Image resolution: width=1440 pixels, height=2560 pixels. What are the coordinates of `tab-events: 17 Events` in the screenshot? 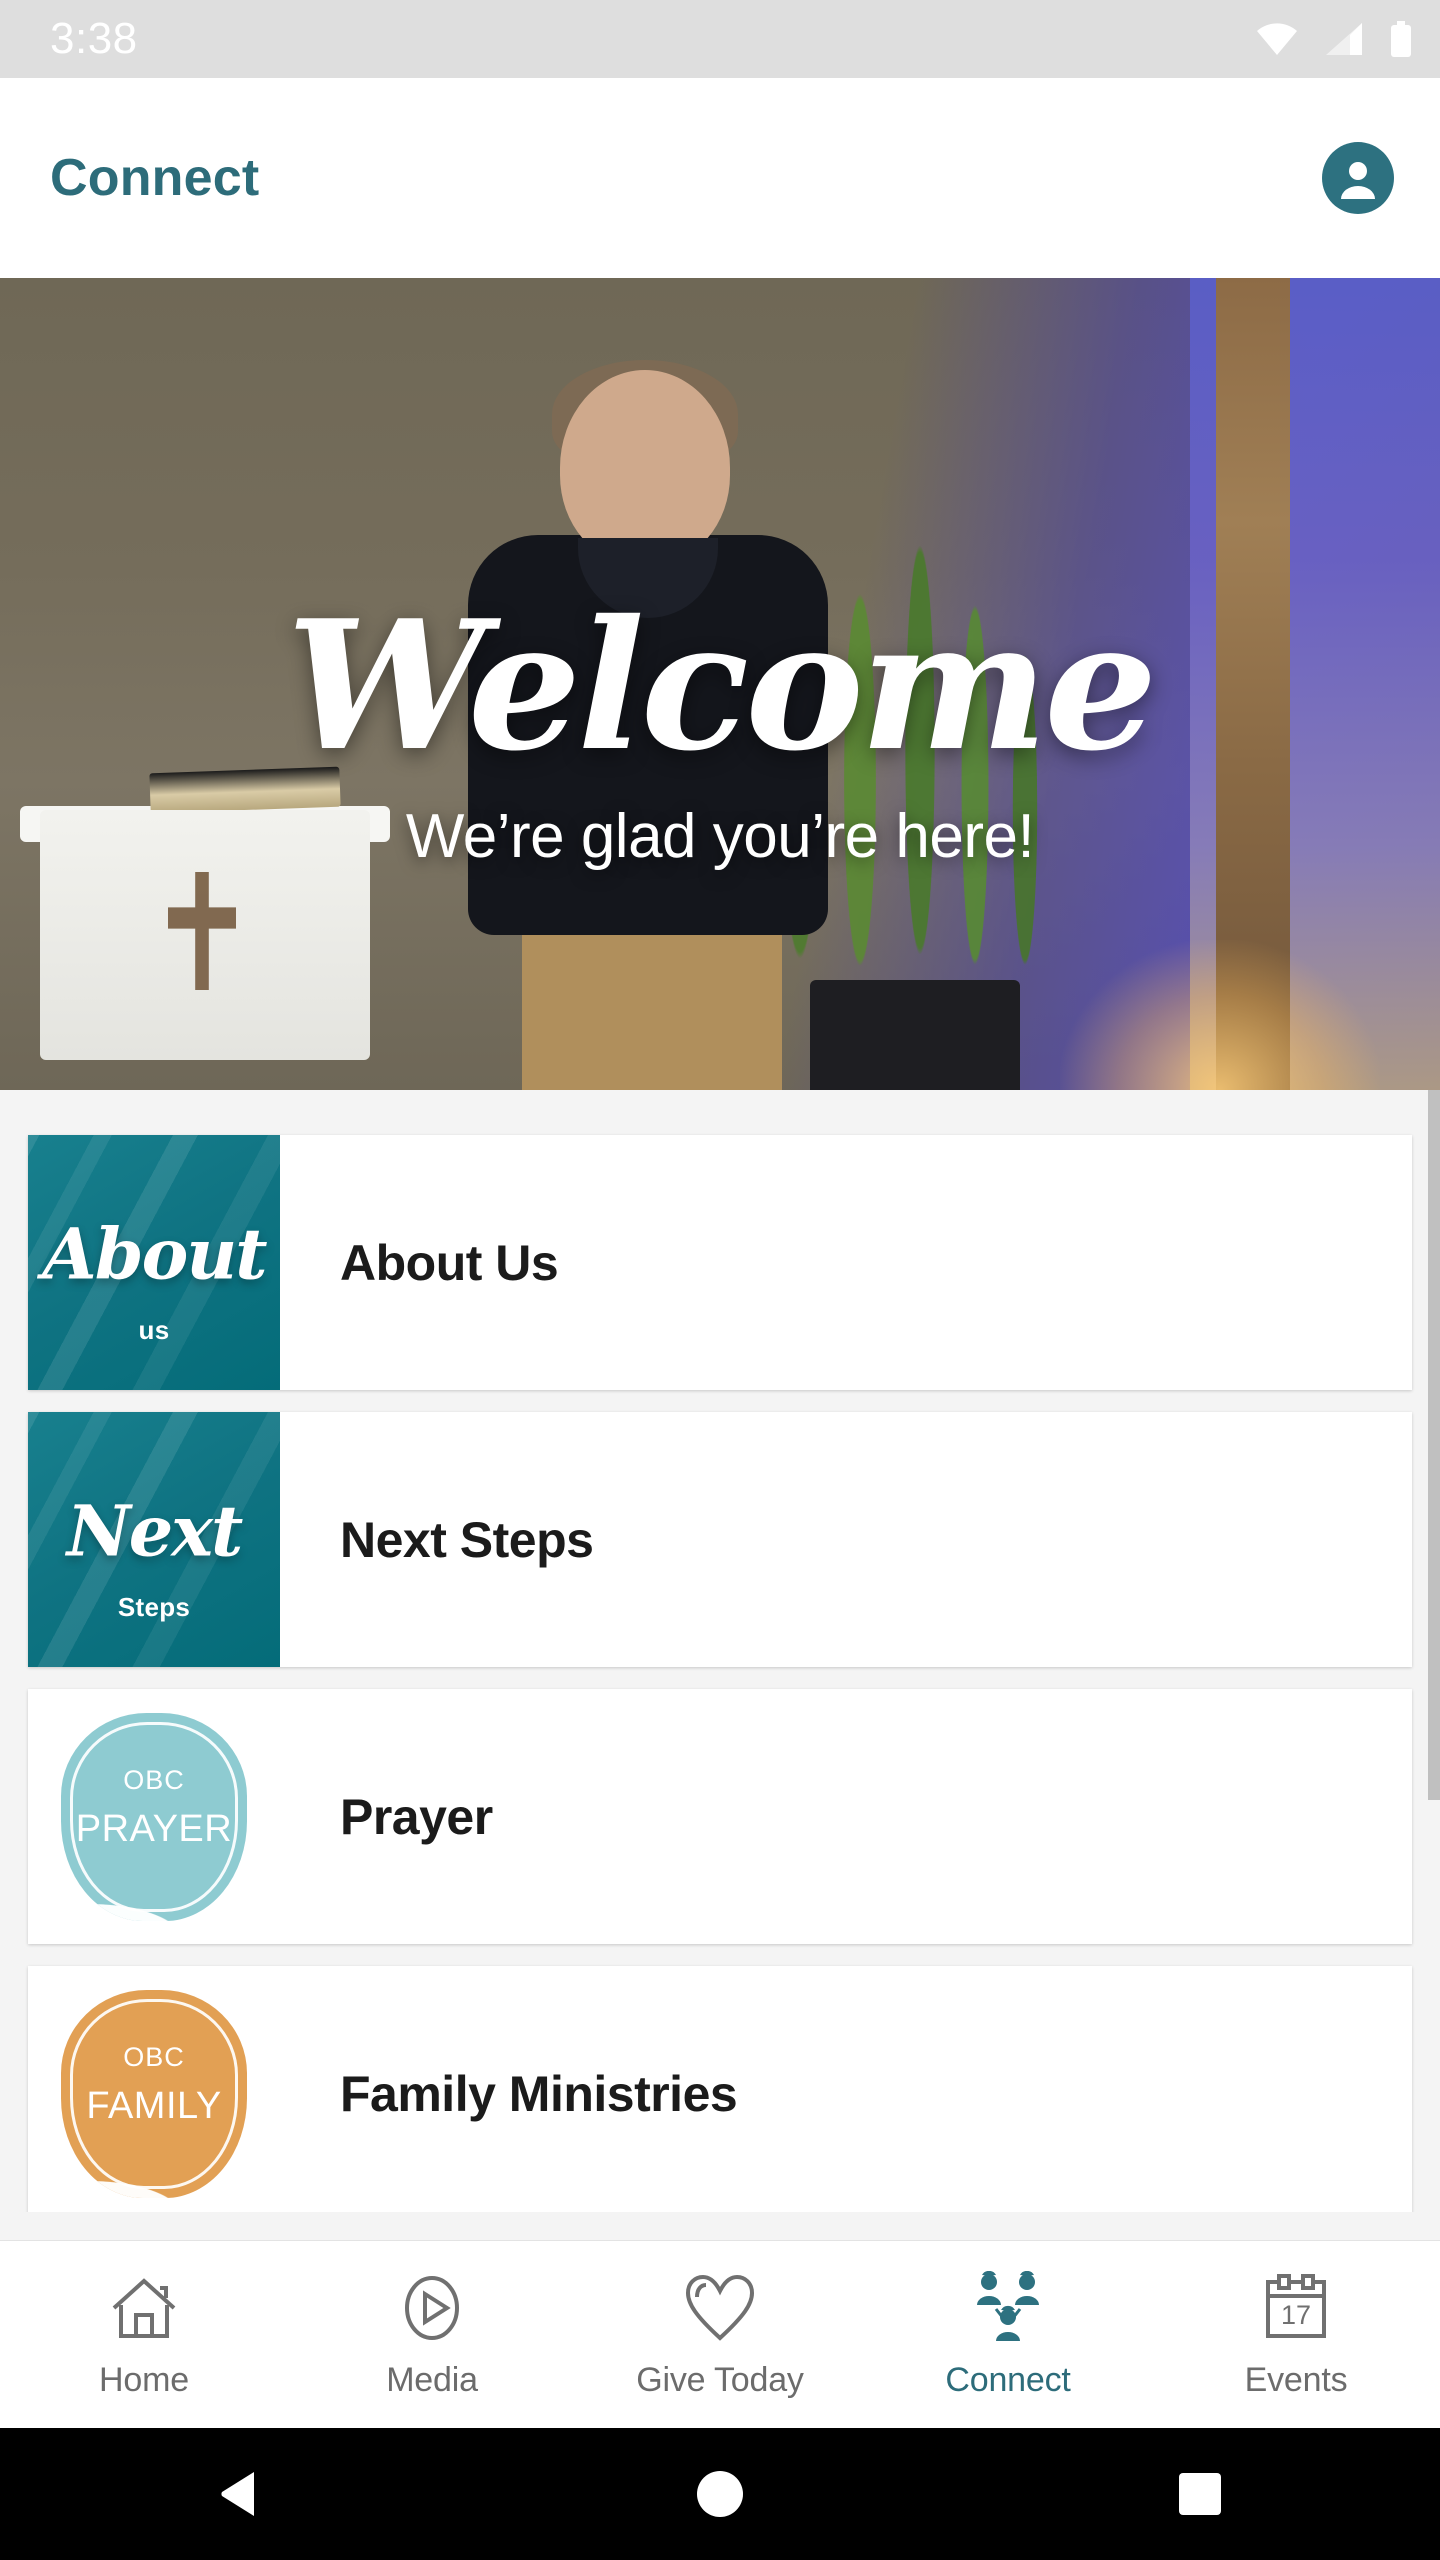 It's located at (1296, 2334).